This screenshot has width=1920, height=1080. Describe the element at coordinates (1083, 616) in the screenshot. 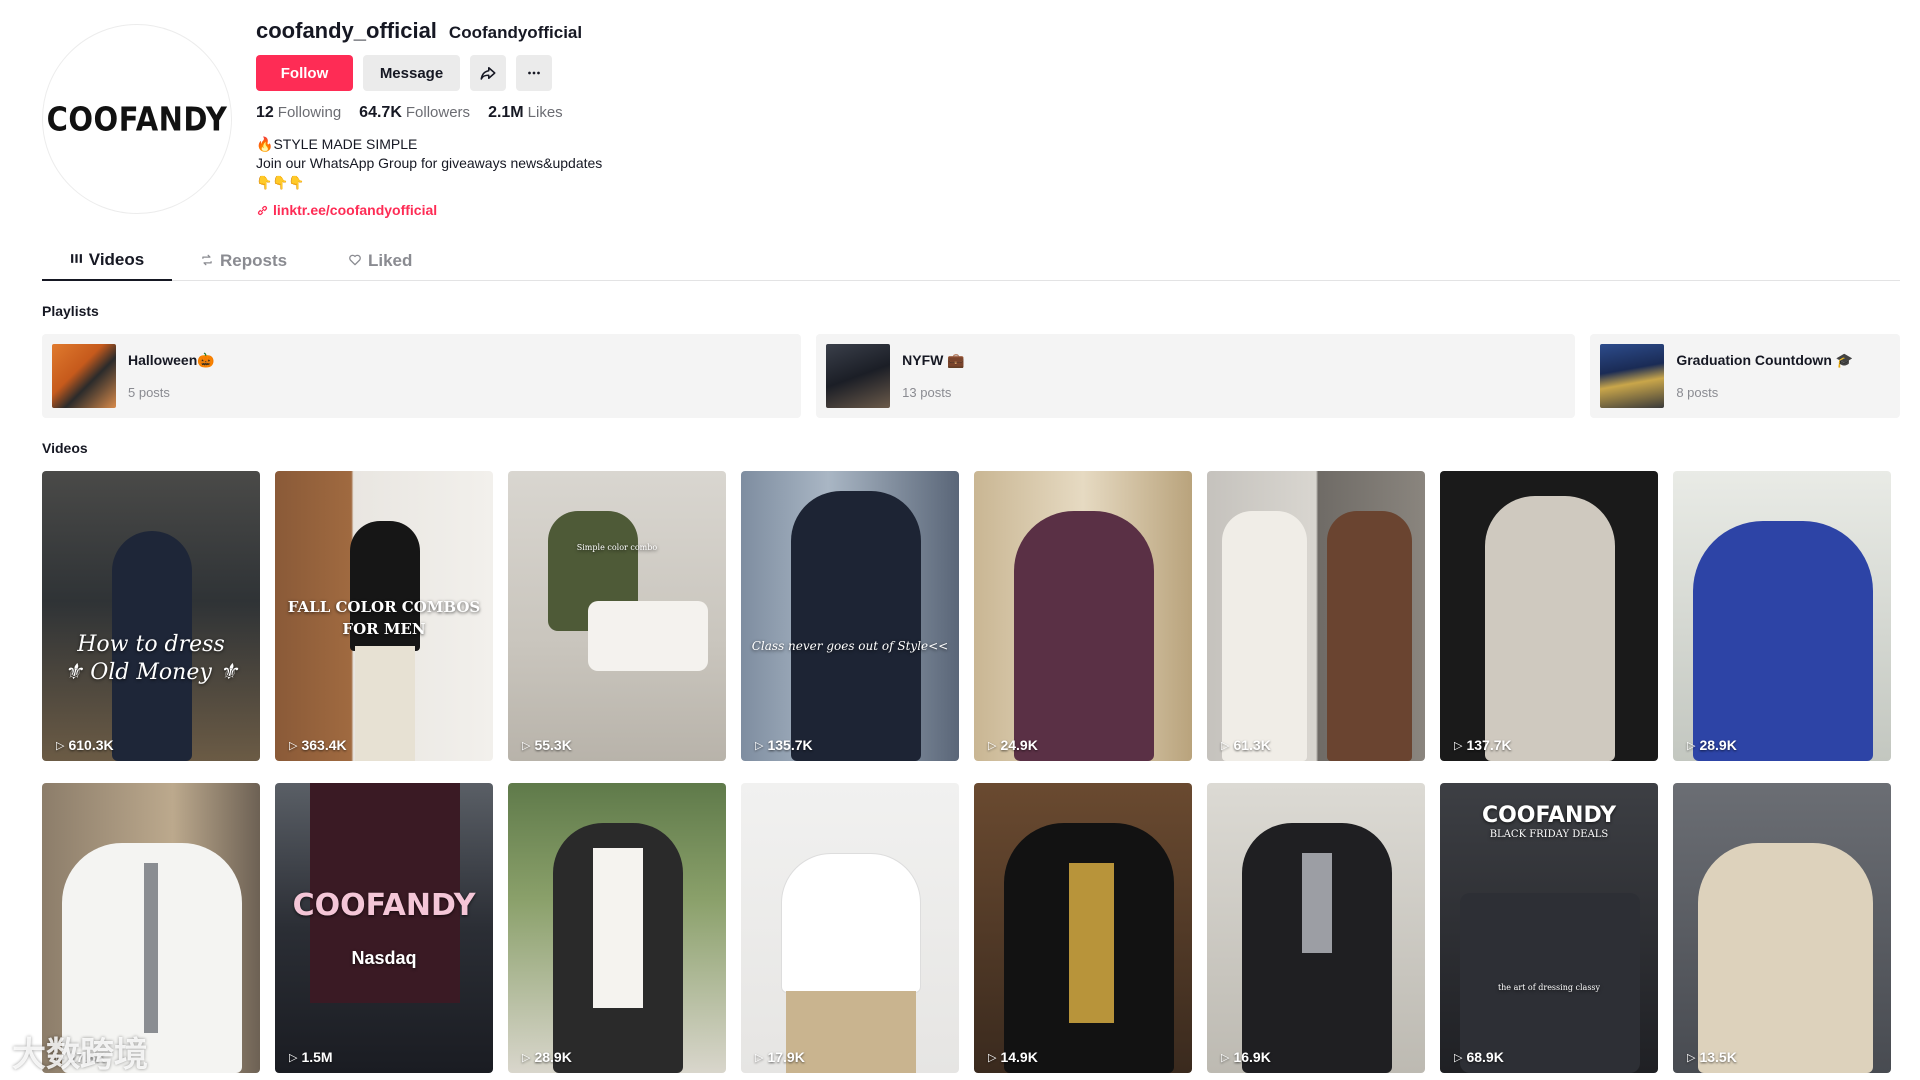

I see `video-card: ▷ 24.9K` at that location.